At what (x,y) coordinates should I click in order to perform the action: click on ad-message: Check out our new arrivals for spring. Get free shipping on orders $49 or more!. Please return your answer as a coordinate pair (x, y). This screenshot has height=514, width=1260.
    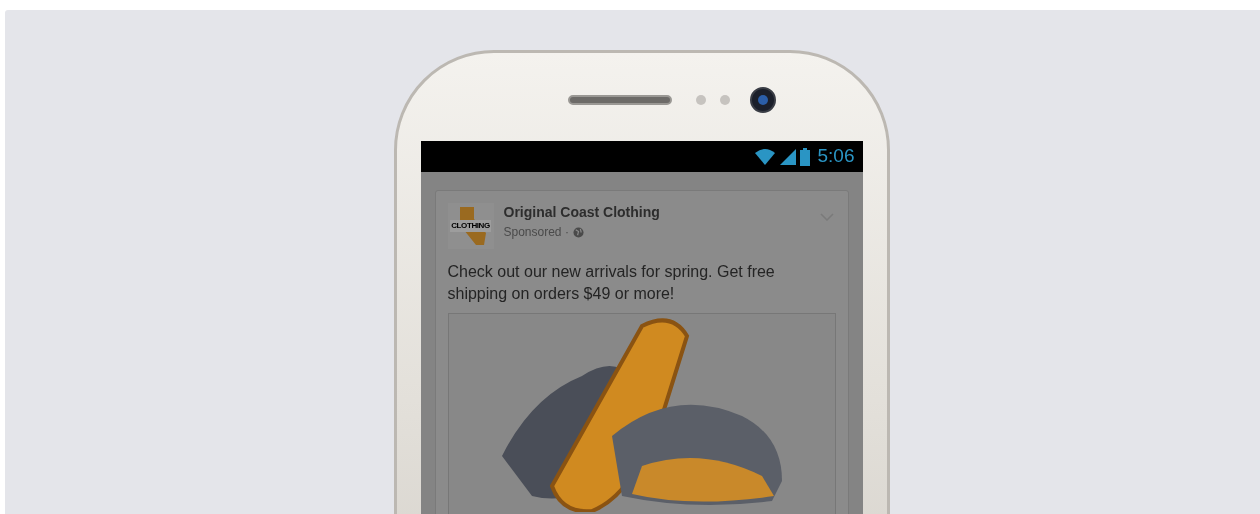
    Looking at the image, I should click on (611, 283).